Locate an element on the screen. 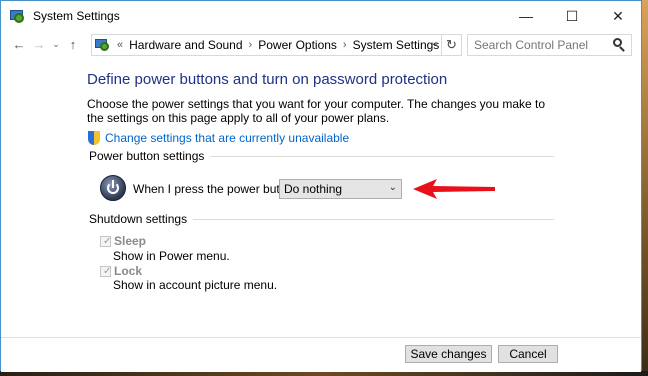 The height and width of the screenshot is (376, 648). address-dropdown-button: ⌄ is located at coordinates (435, 43).